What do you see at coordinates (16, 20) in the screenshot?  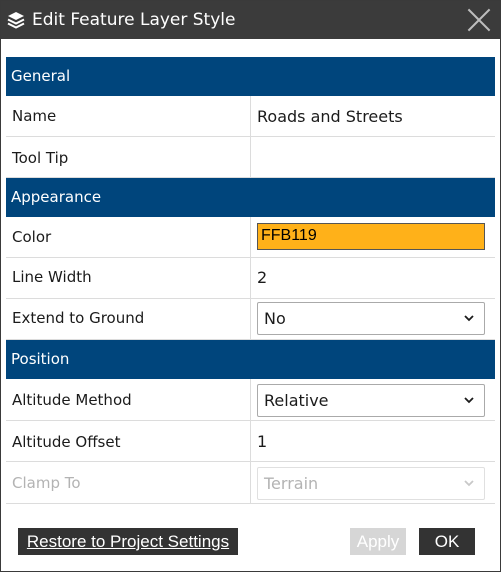 I see `layers-icon` at bounding box center [16, 20].